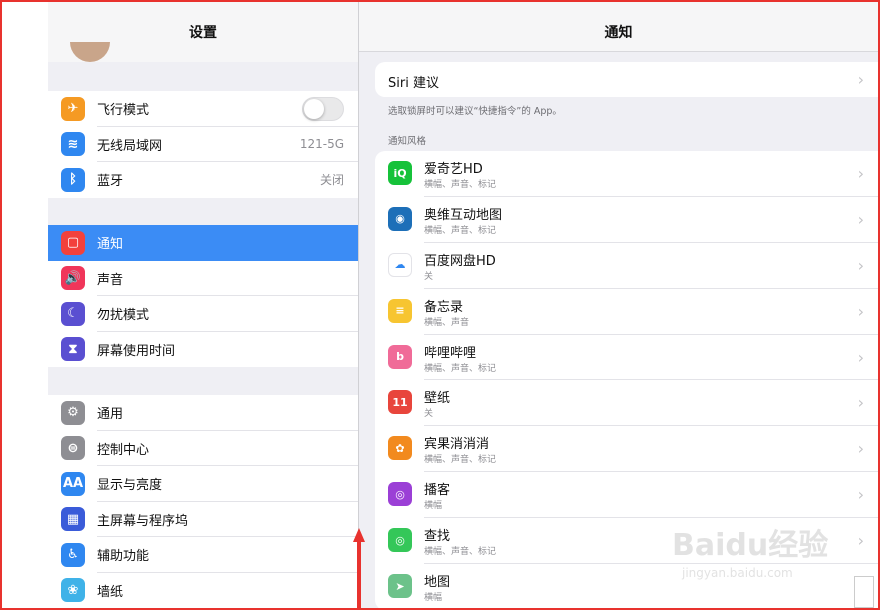  What do you see at coordinates (400, 356) in the screenshot?
I see `bilibili-icon: b` at bounding box center [400, 356].